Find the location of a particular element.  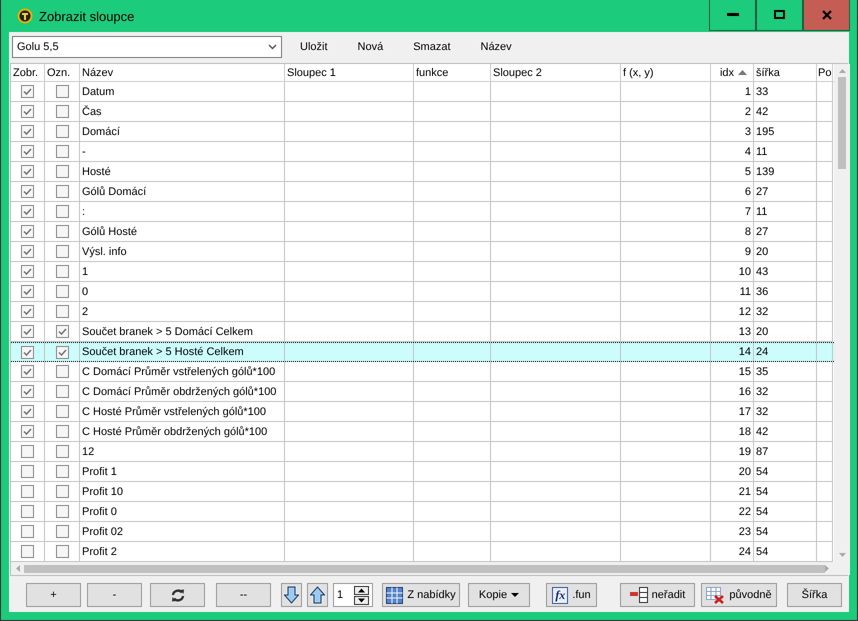

toolbar-button: Název is located at coordinates (496, 47).